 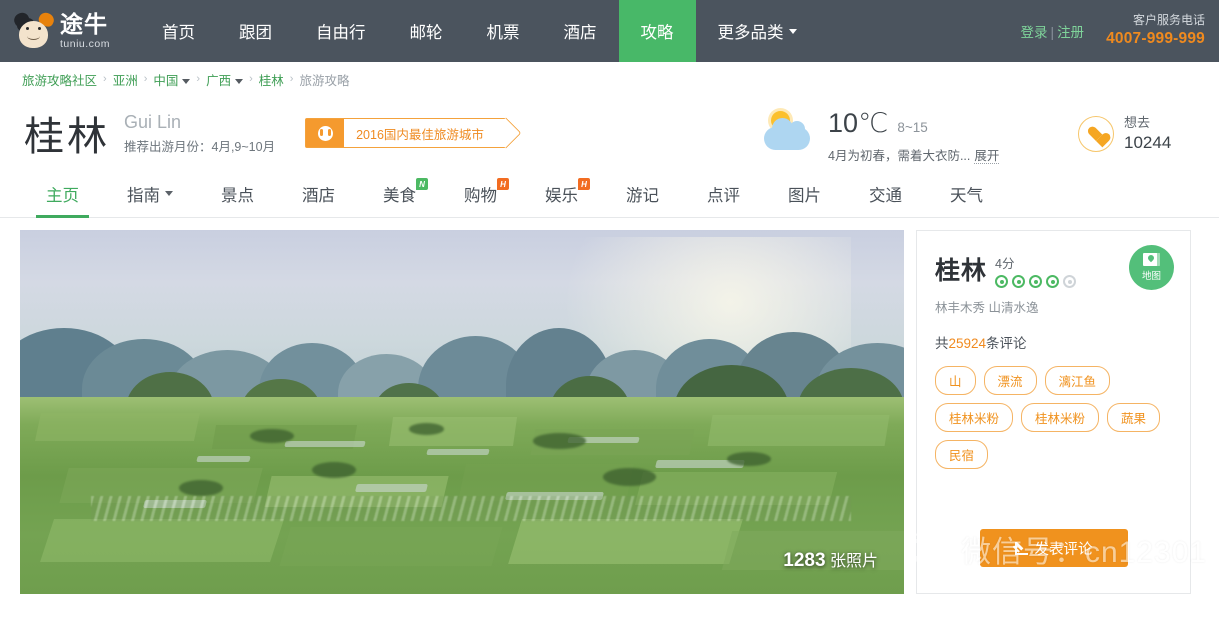 What do you see at coordinates (1155, 38) in the screenshot?
I see `service-phone: 4007-999-999` at bounding box center [1155, 38].